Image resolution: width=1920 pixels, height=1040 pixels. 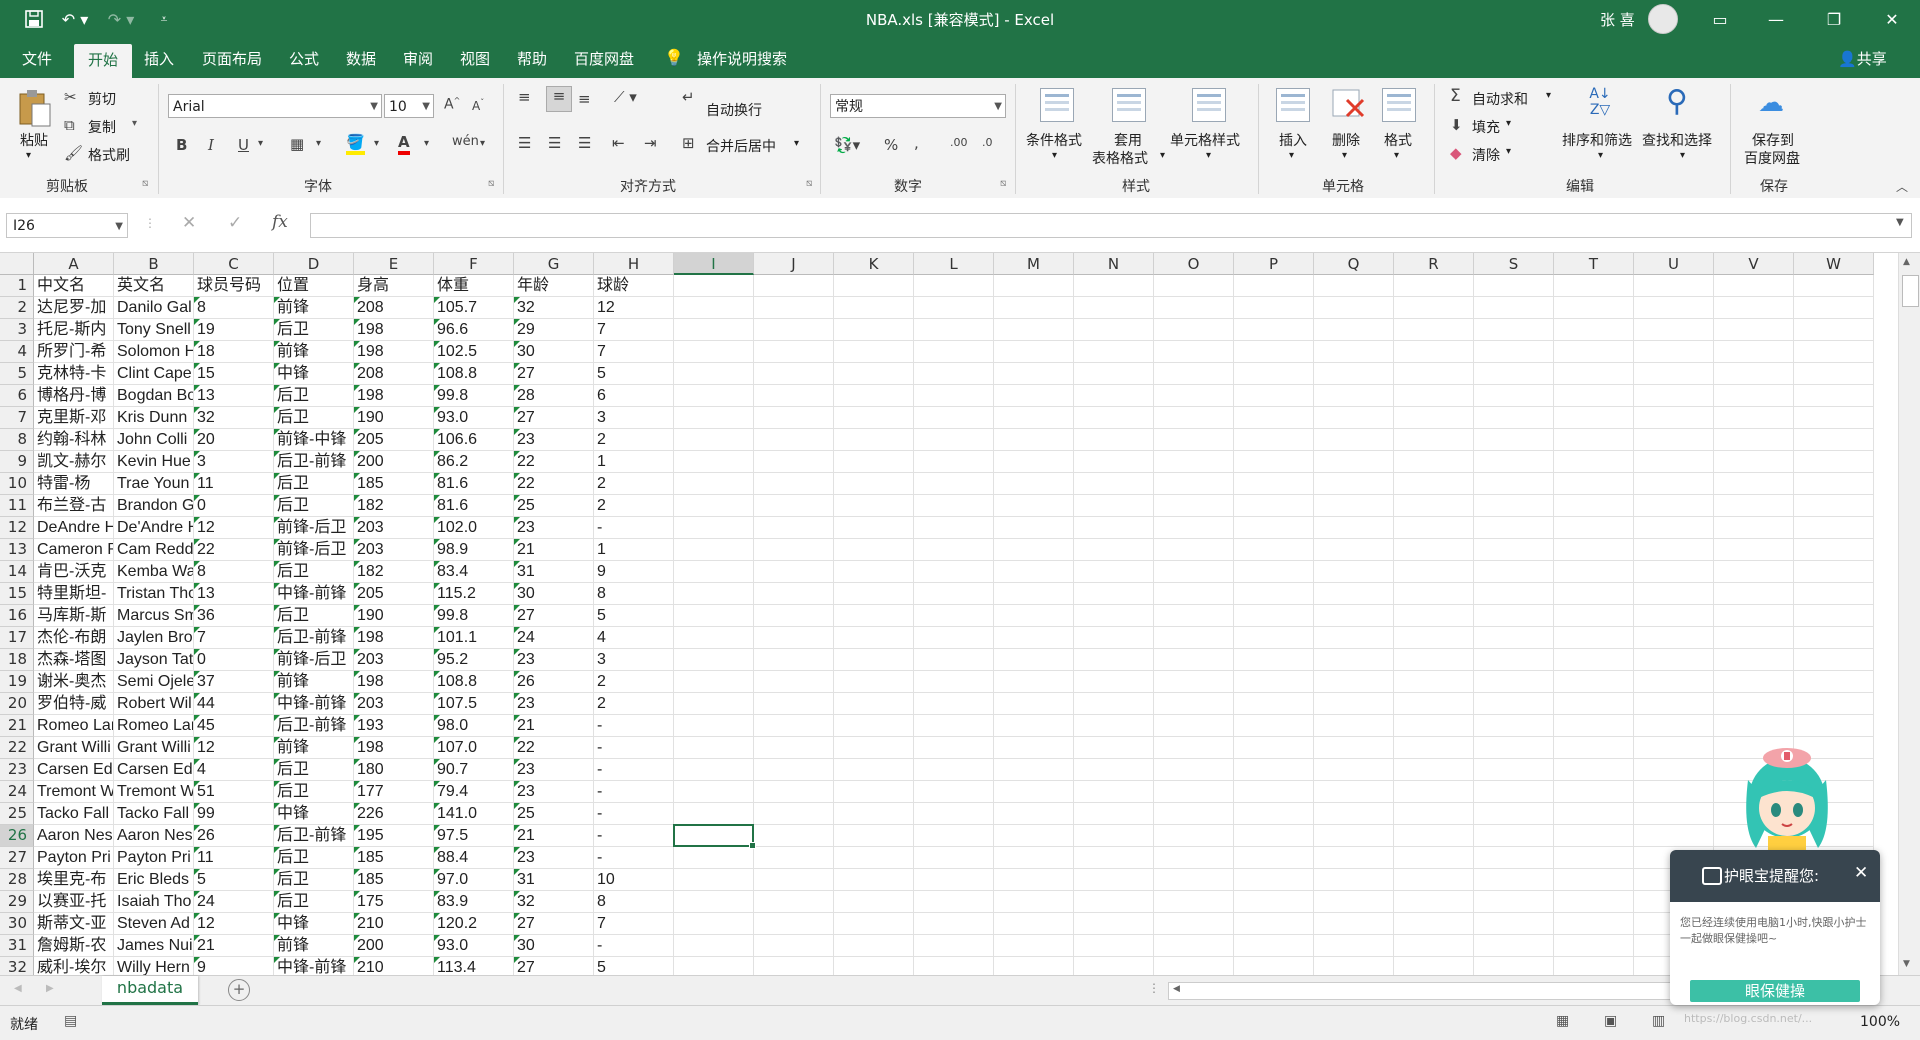 What do you see at coordinates (794, 902) in the screenshot?
I see `cell-J29` at bounding box center [794, 902].